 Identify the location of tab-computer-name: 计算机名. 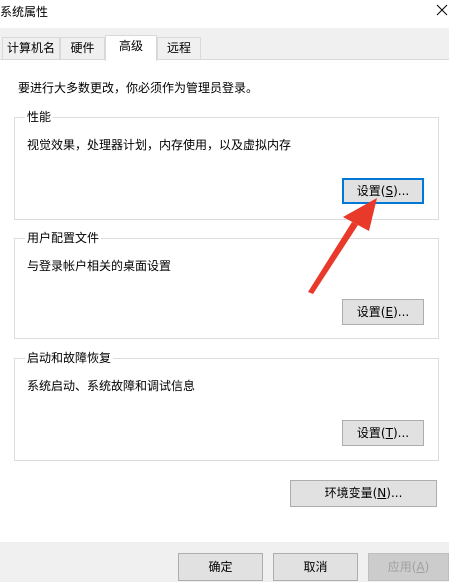
(31, 48).